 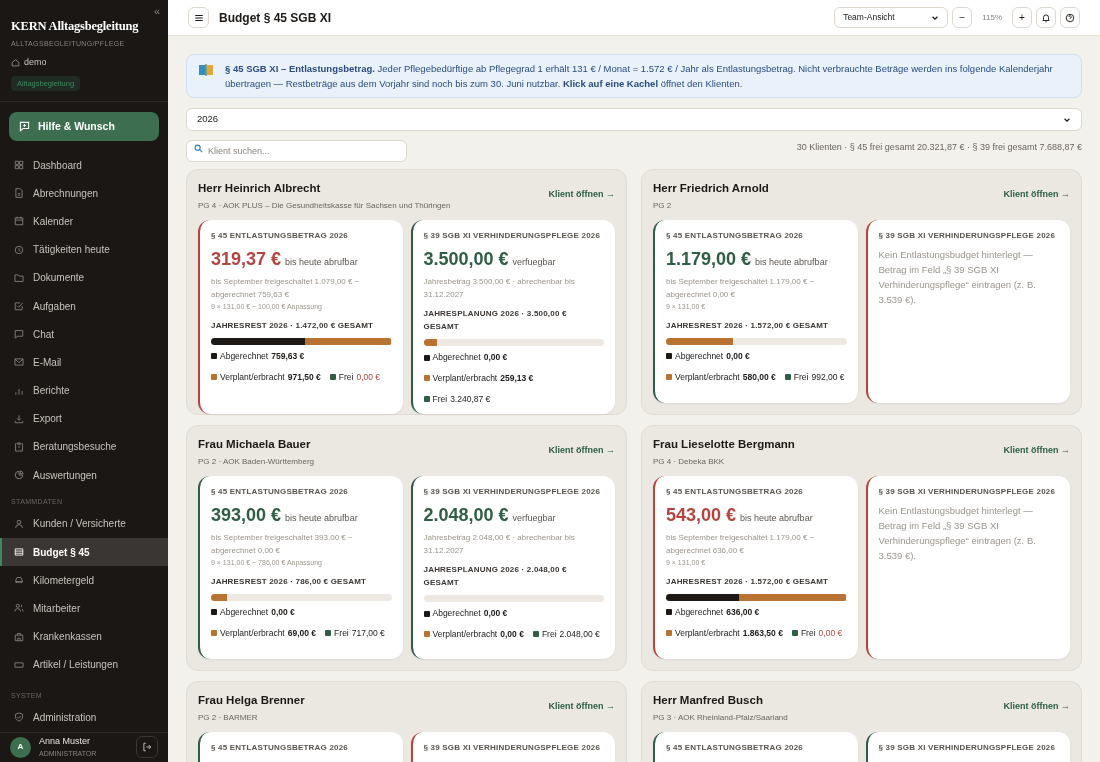 I want to click on legend-value: 580,00 €, so click(x=759, y=377).